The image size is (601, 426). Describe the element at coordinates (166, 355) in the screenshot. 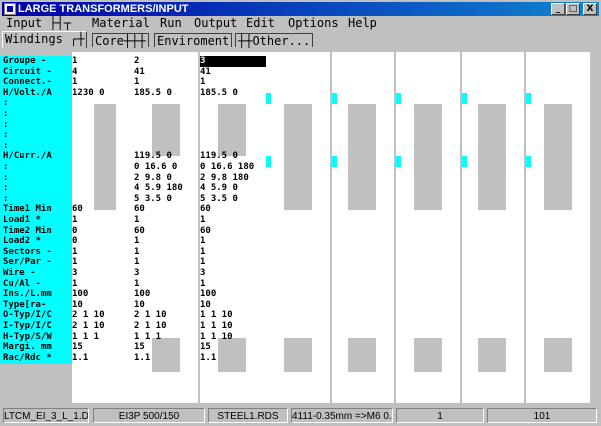

I see `col2-gap-bottom` at that location.